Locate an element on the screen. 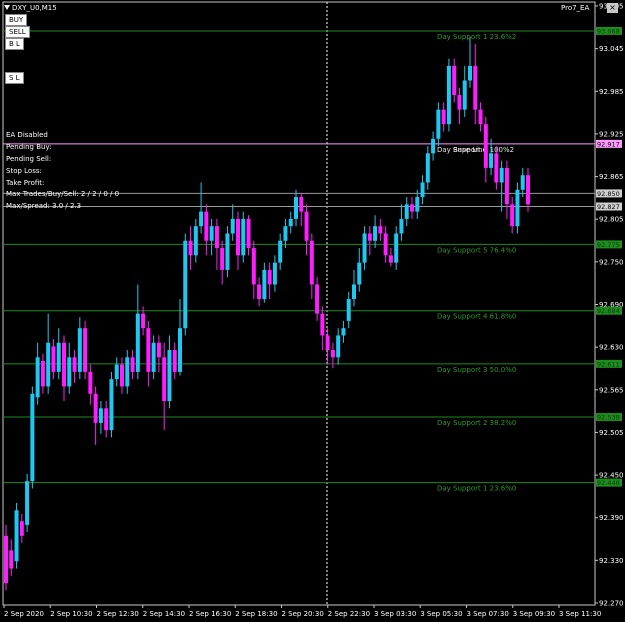 The width and height of the screenshot is (625, 622). x-tick-label: 2 Sep 12:30 is located at coordinates (118, 614).